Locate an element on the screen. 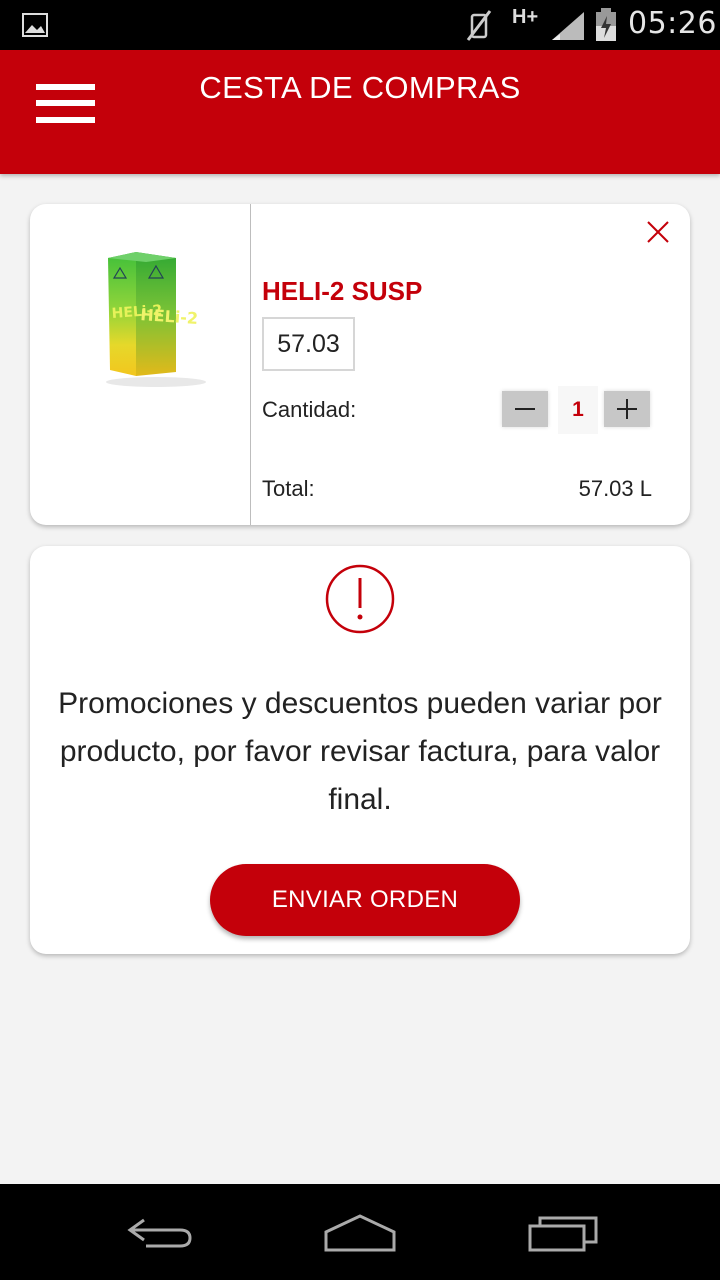 The height and width of the screenshot is (1280, 720). status-bar: H+ 05:26 is located at coordinates (360, 25).